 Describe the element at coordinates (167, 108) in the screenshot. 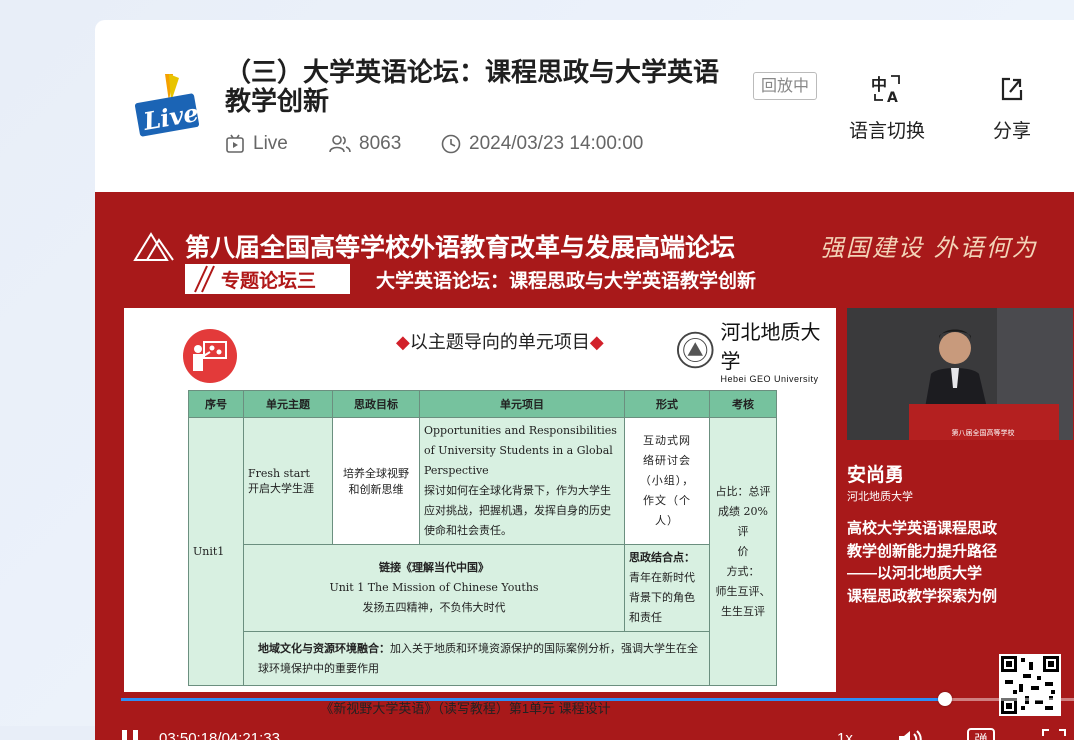

I see `live-logo: Live` at that location.